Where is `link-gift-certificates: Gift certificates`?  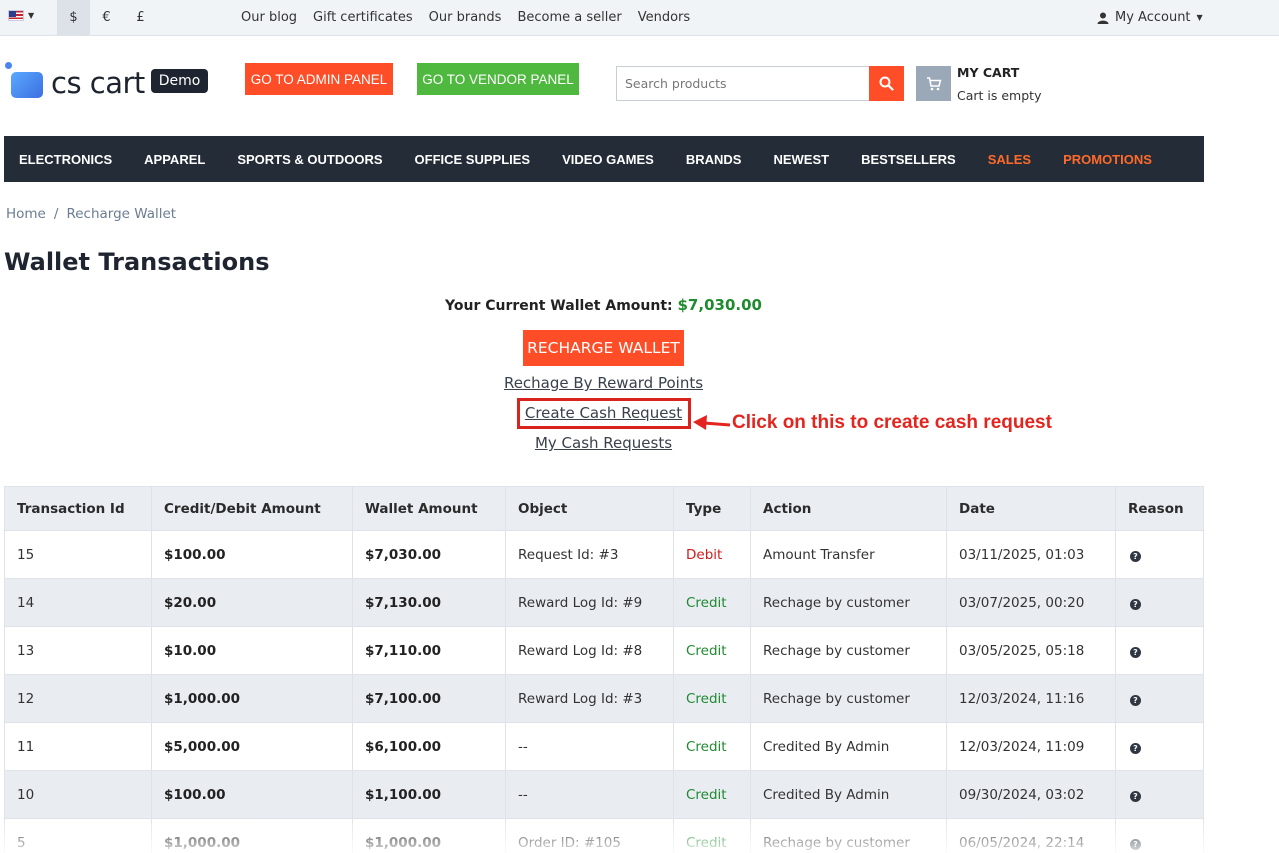 link-gift-certificates: Gift certificates is located at coordinates (363, 17).